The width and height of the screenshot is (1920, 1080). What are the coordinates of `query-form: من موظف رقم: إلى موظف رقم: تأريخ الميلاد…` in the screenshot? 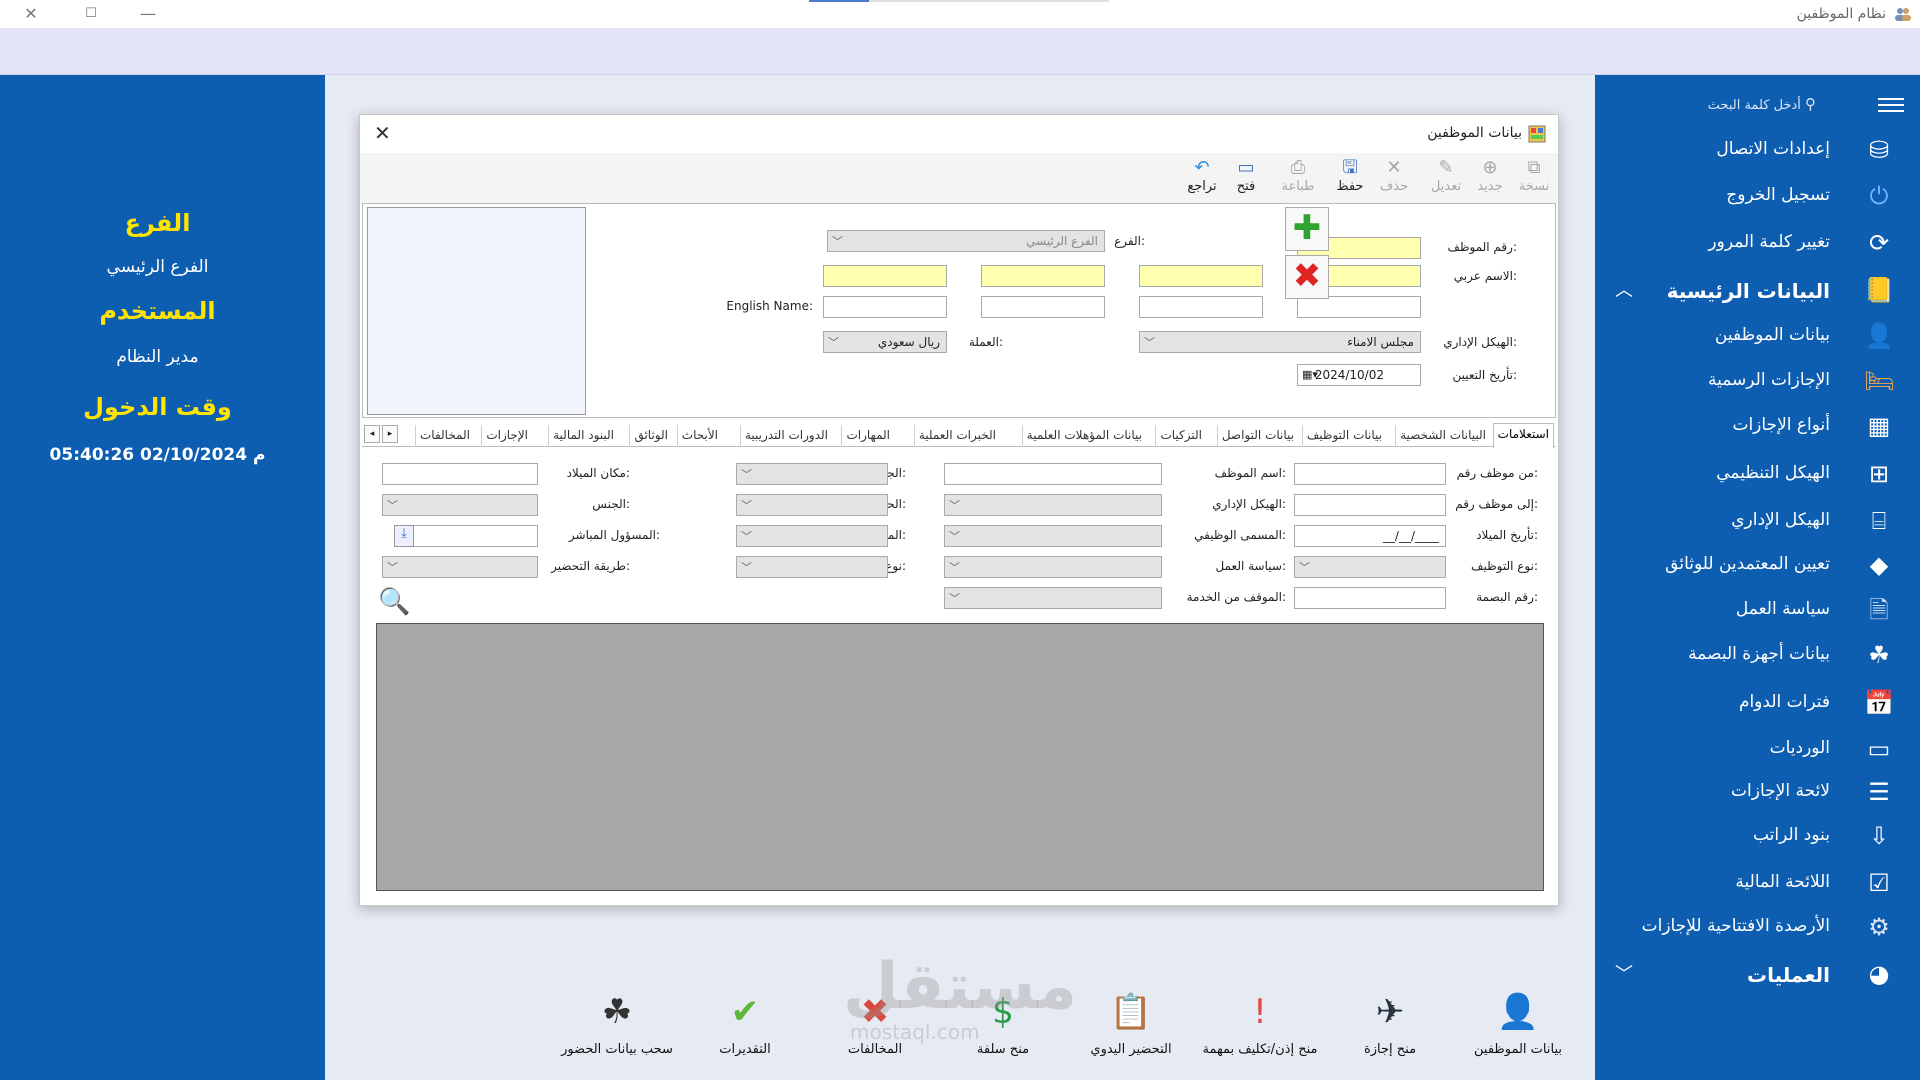 It's located at (959, 536).